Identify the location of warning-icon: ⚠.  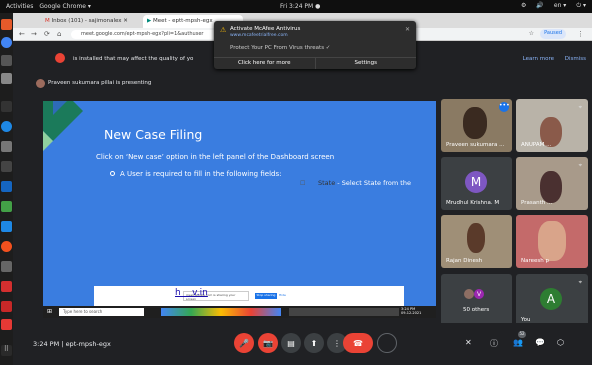
(223, 30).